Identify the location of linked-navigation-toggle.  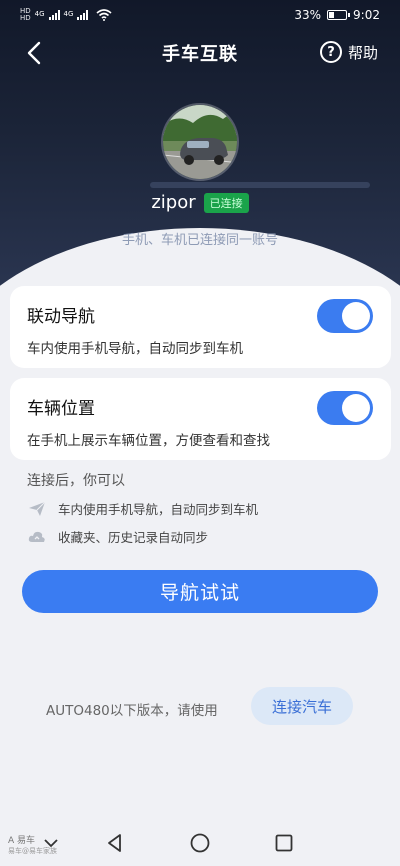
(345, 316).